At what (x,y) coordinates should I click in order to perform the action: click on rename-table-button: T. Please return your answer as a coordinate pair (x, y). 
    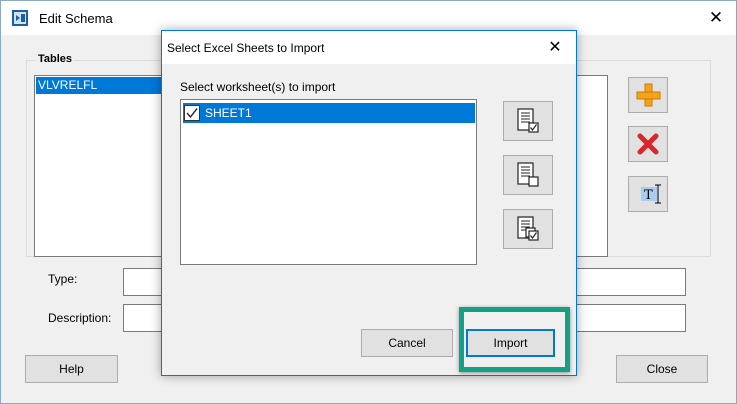
    Looking at the image, I should click on (648, 194).